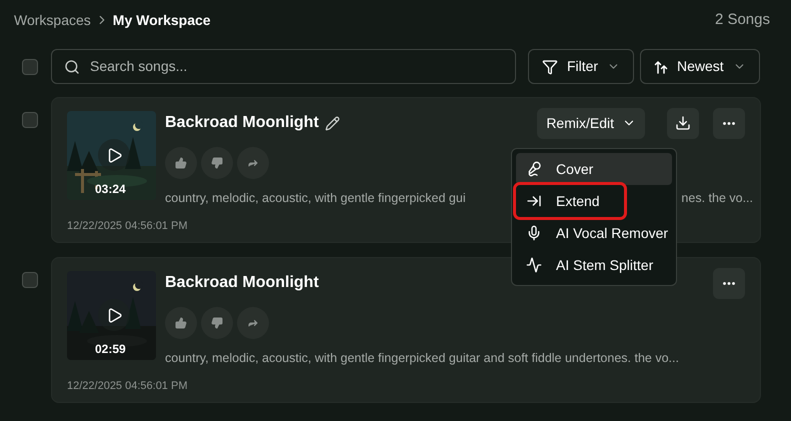 The image size is (791, 421). I want to click on duration: 02:59, so click(110, 349).